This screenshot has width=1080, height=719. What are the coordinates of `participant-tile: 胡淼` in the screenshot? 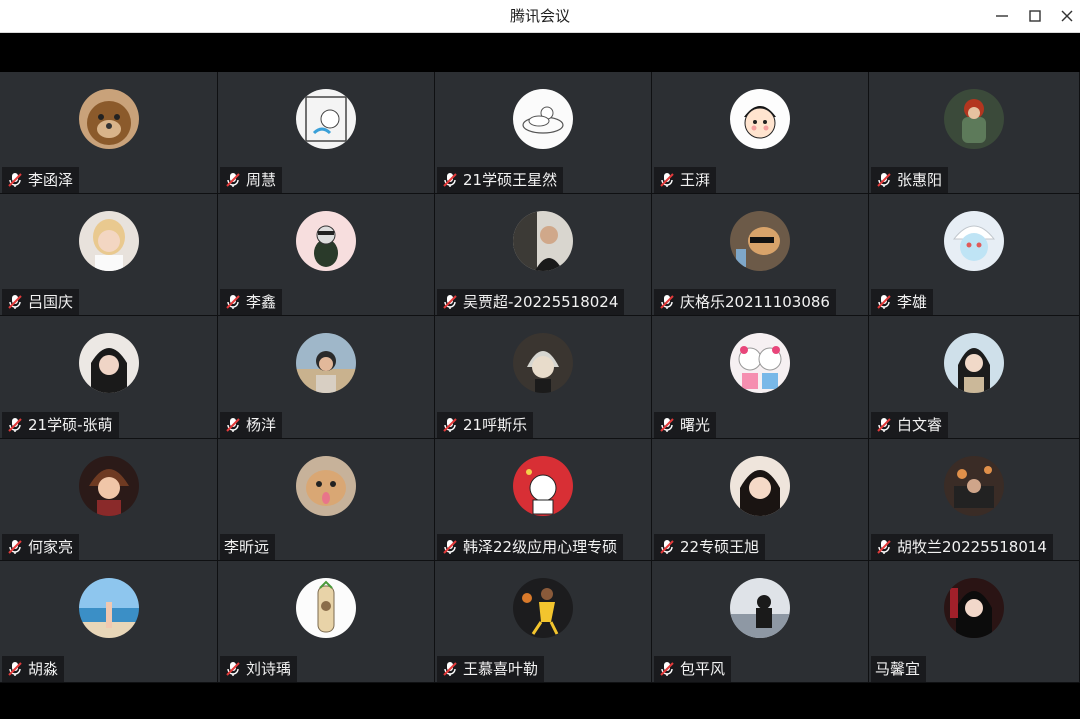 It's located at (109, 621).